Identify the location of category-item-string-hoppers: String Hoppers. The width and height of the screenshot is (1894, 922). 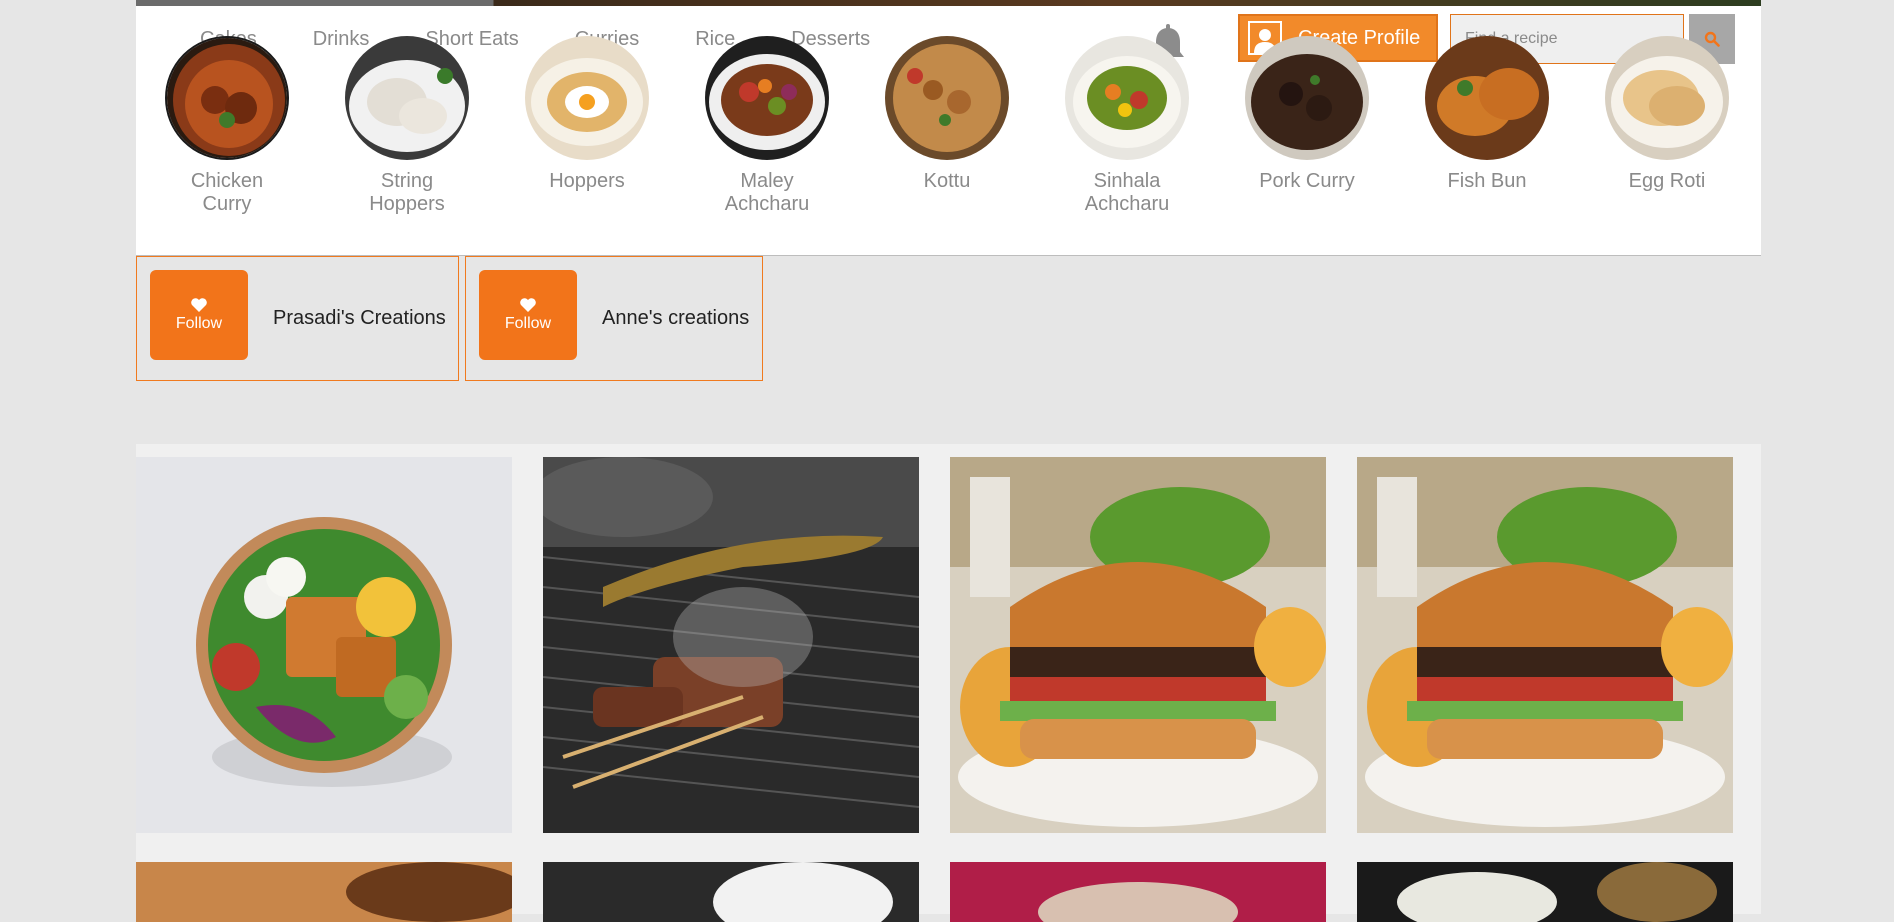
(407, 126).